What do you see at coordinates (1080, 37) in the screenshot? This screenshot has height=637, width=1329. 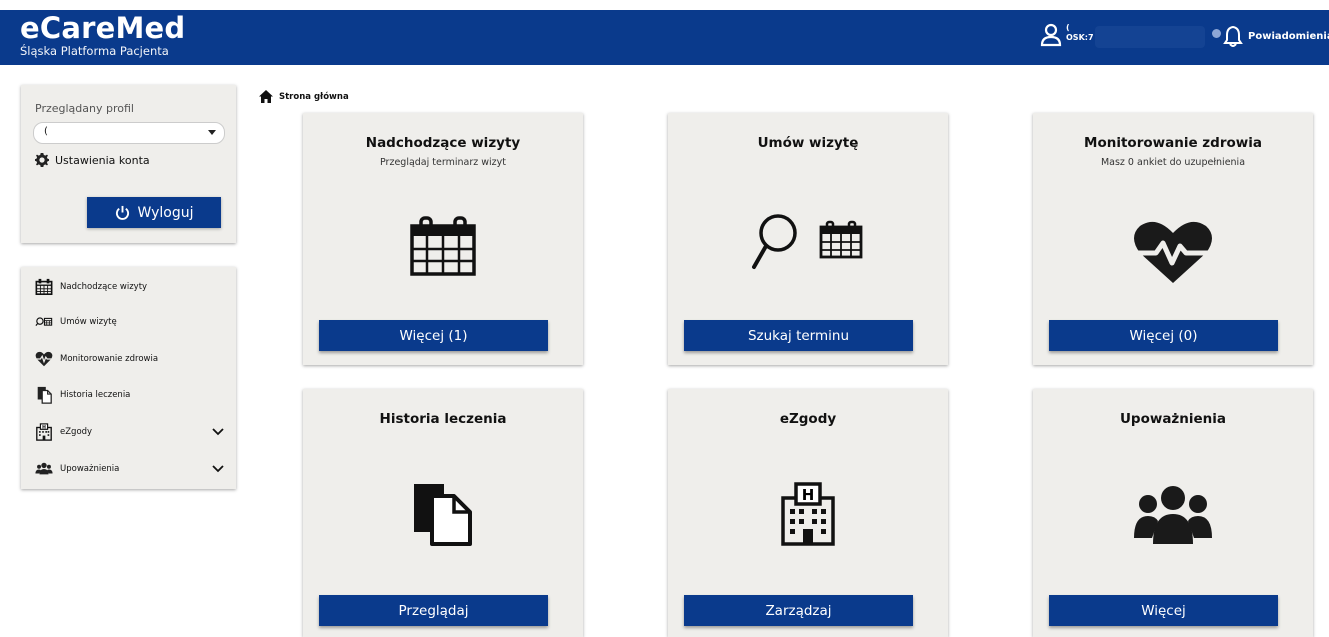 I see `user-id: OSK:7` at bounding box center [1080, 37].